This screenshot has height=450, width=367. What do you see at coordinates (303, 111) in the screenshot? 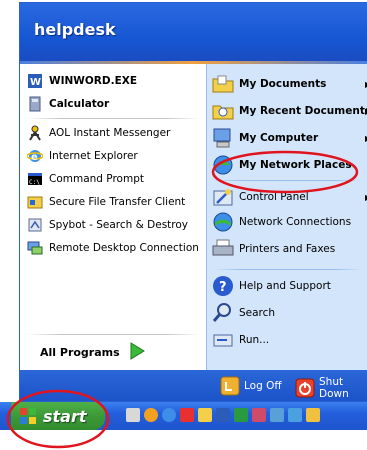
I see `place-label: My Recent Documents` at bounding box center [303, 111].